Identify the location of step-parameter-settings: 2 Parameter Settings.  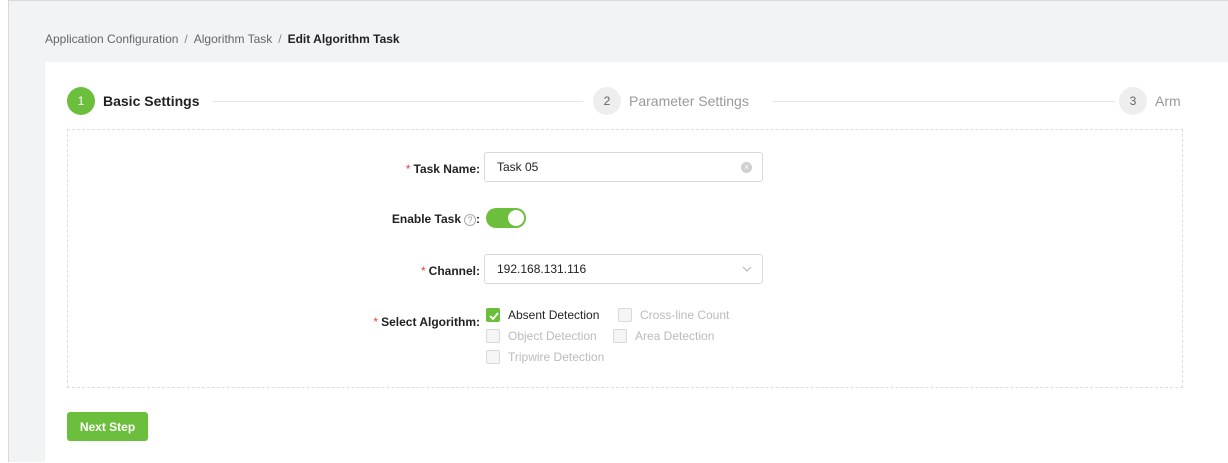
(671, 101).